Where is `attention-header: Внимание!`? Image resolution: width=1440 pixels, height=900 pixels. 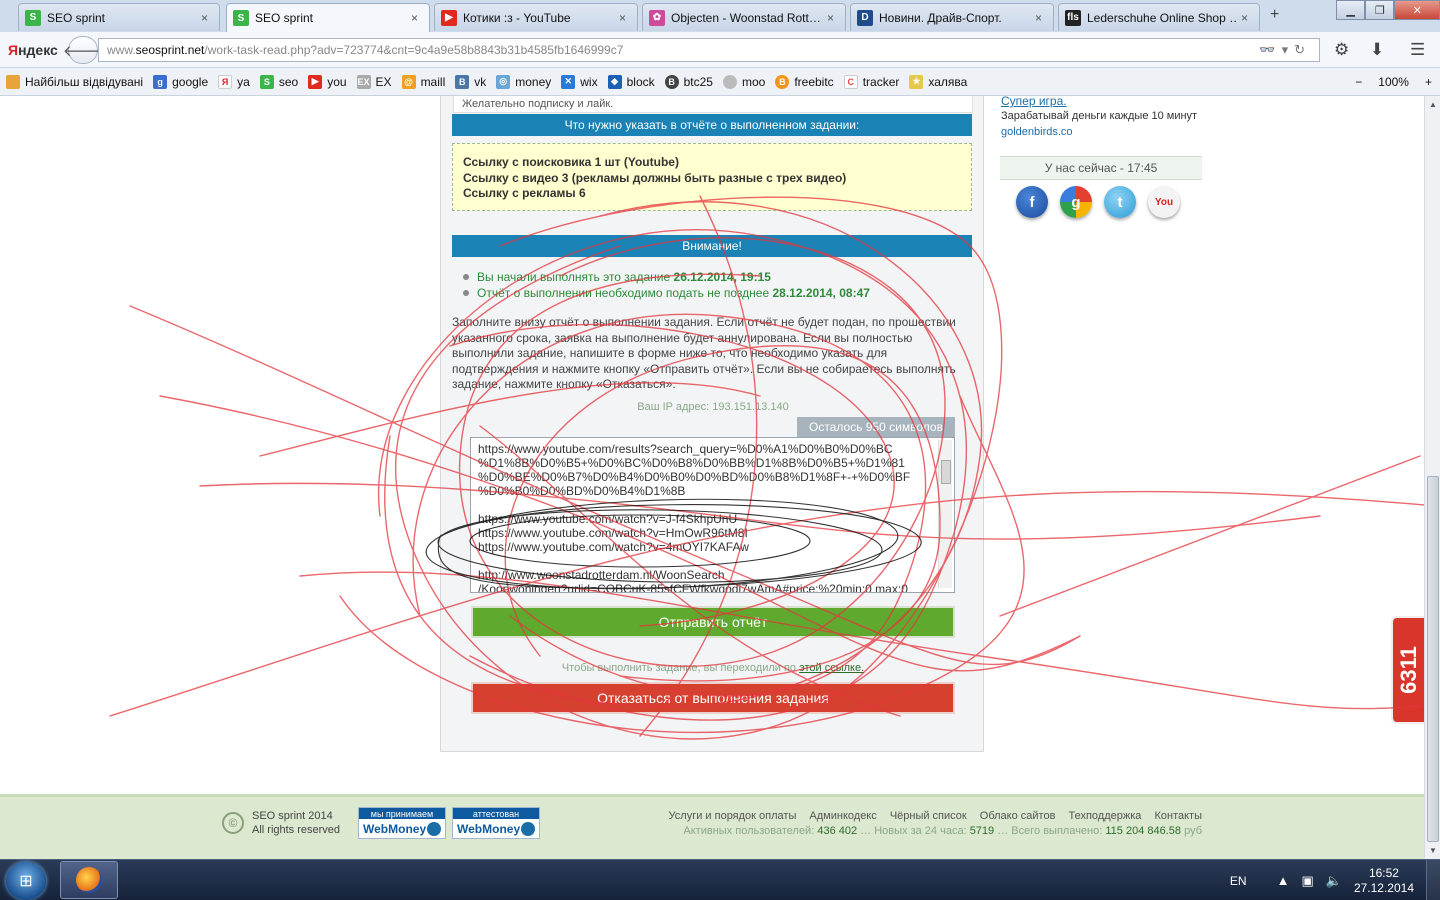
attention-header: Внимание! is located at coordinates (712, 246).